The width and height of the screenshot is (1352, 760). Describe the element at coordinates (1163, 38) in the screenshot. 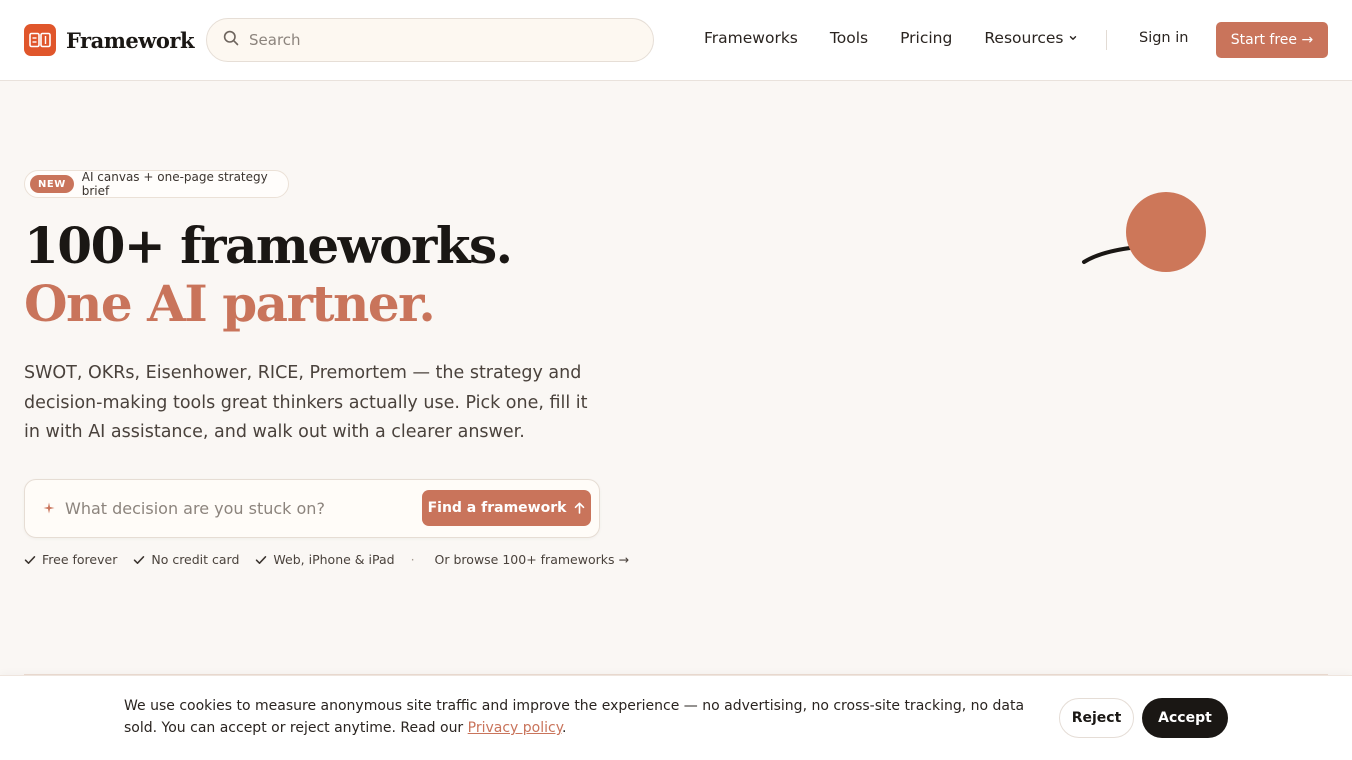

I see `sign-in-link: Sign in` at that location.